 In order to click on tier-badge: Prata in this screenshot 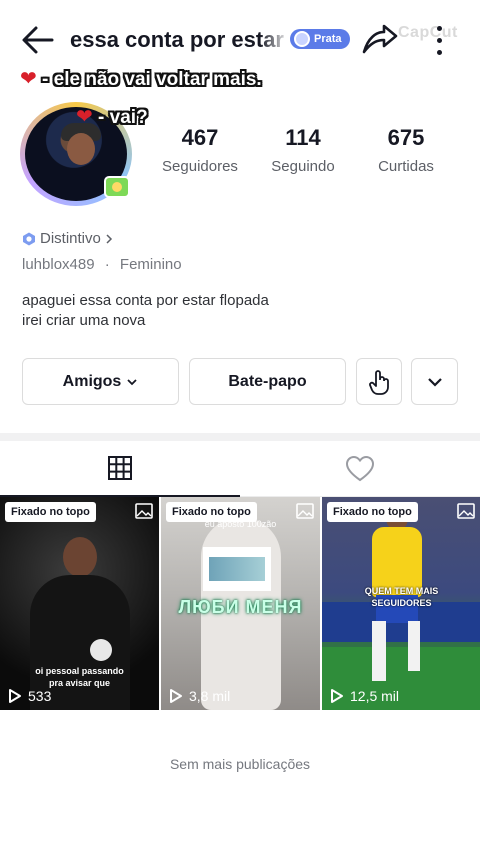, I will do `click(320, 39)`.